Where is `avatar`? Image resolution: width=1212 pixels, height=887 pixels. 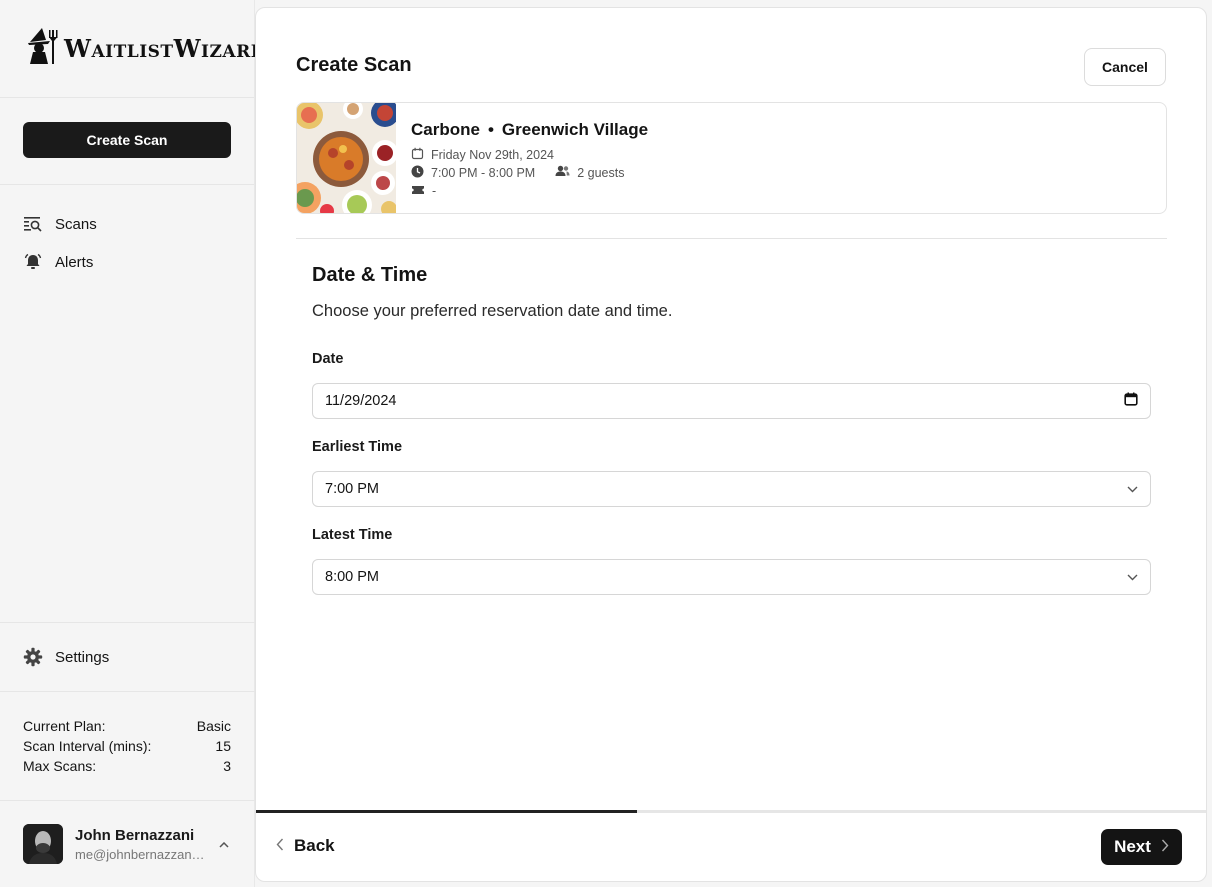
avatar is located at coordinates (43, 844).